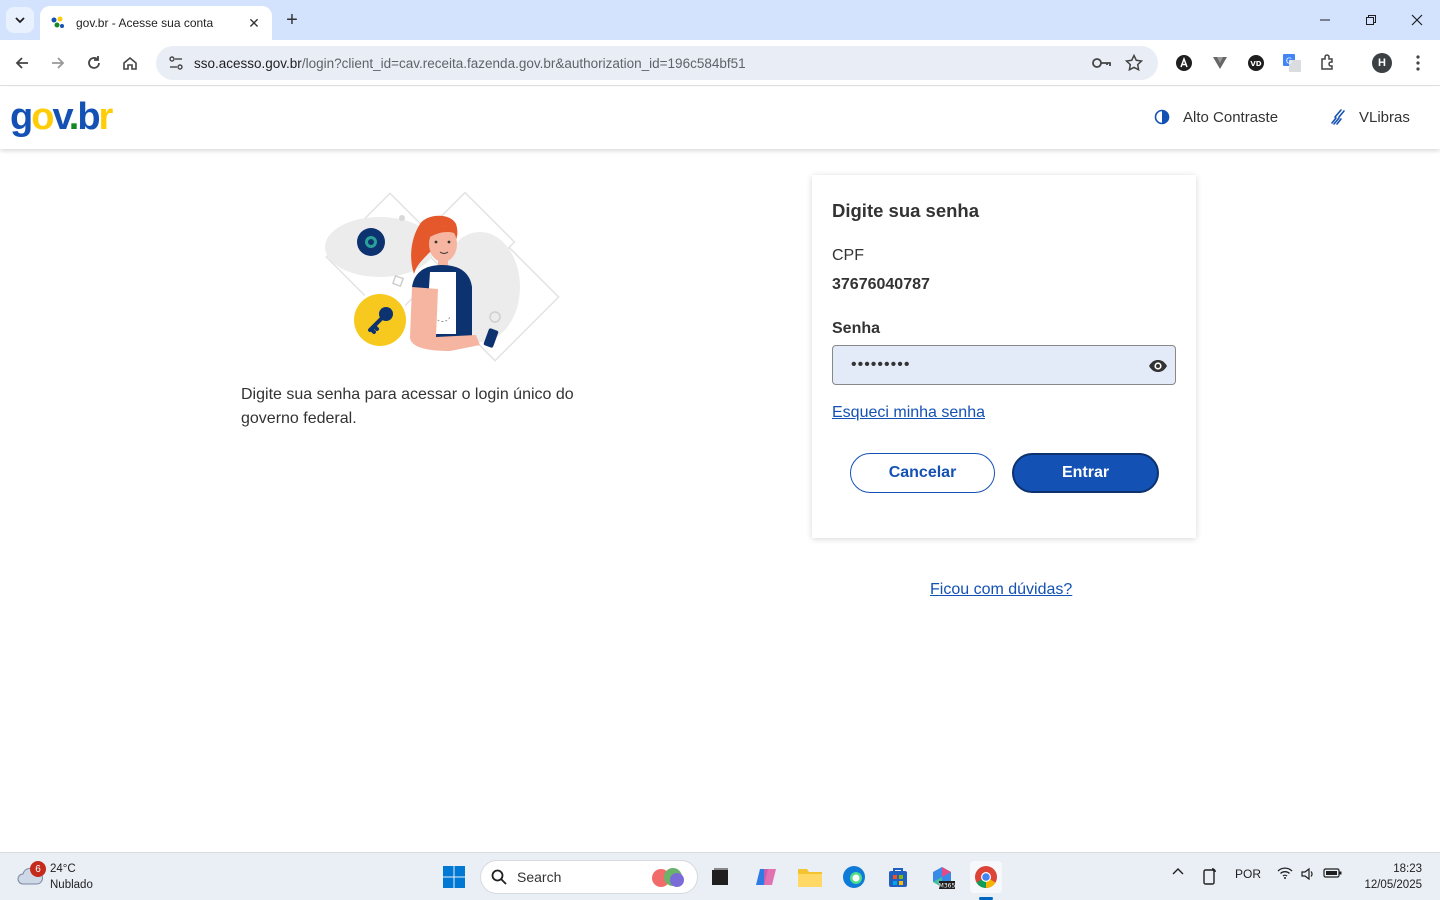 The width and height of the screenshot is (1440, 900). What do you see at coordinates (176, 63) in the screenshot?
I see `site-info-icon` at bounding box center [176, 63].